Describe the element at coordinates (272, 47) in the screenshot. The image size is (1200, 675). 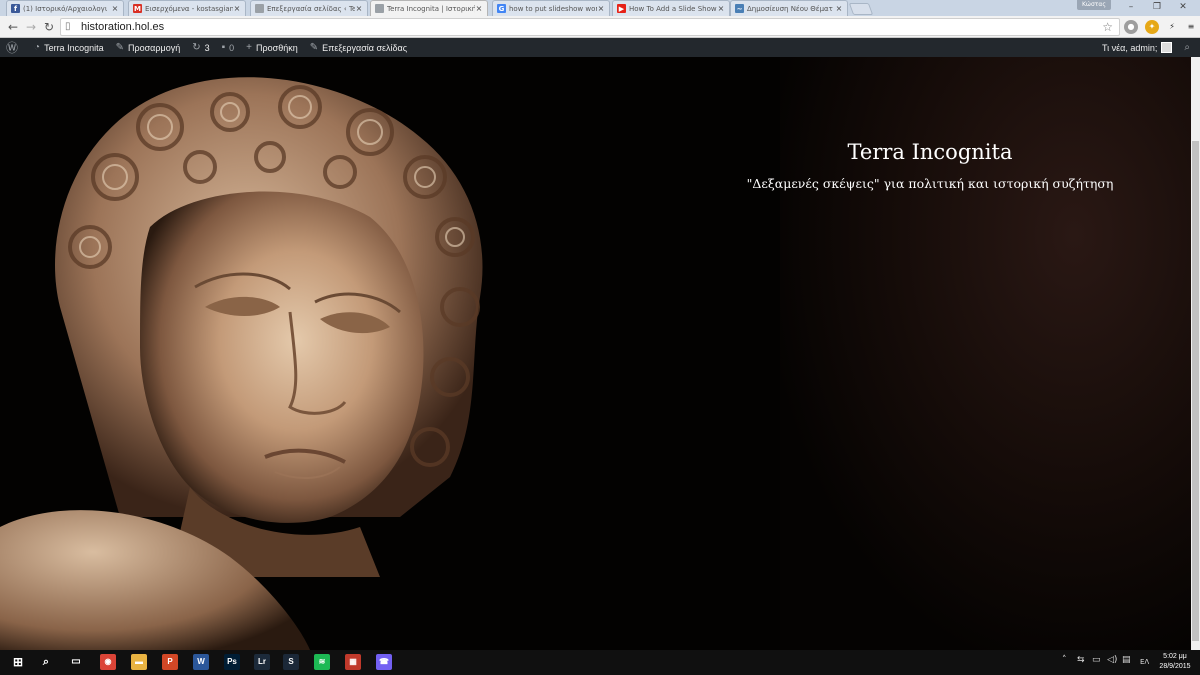
I see `add-new-link: + Προσθήκη` at that location.